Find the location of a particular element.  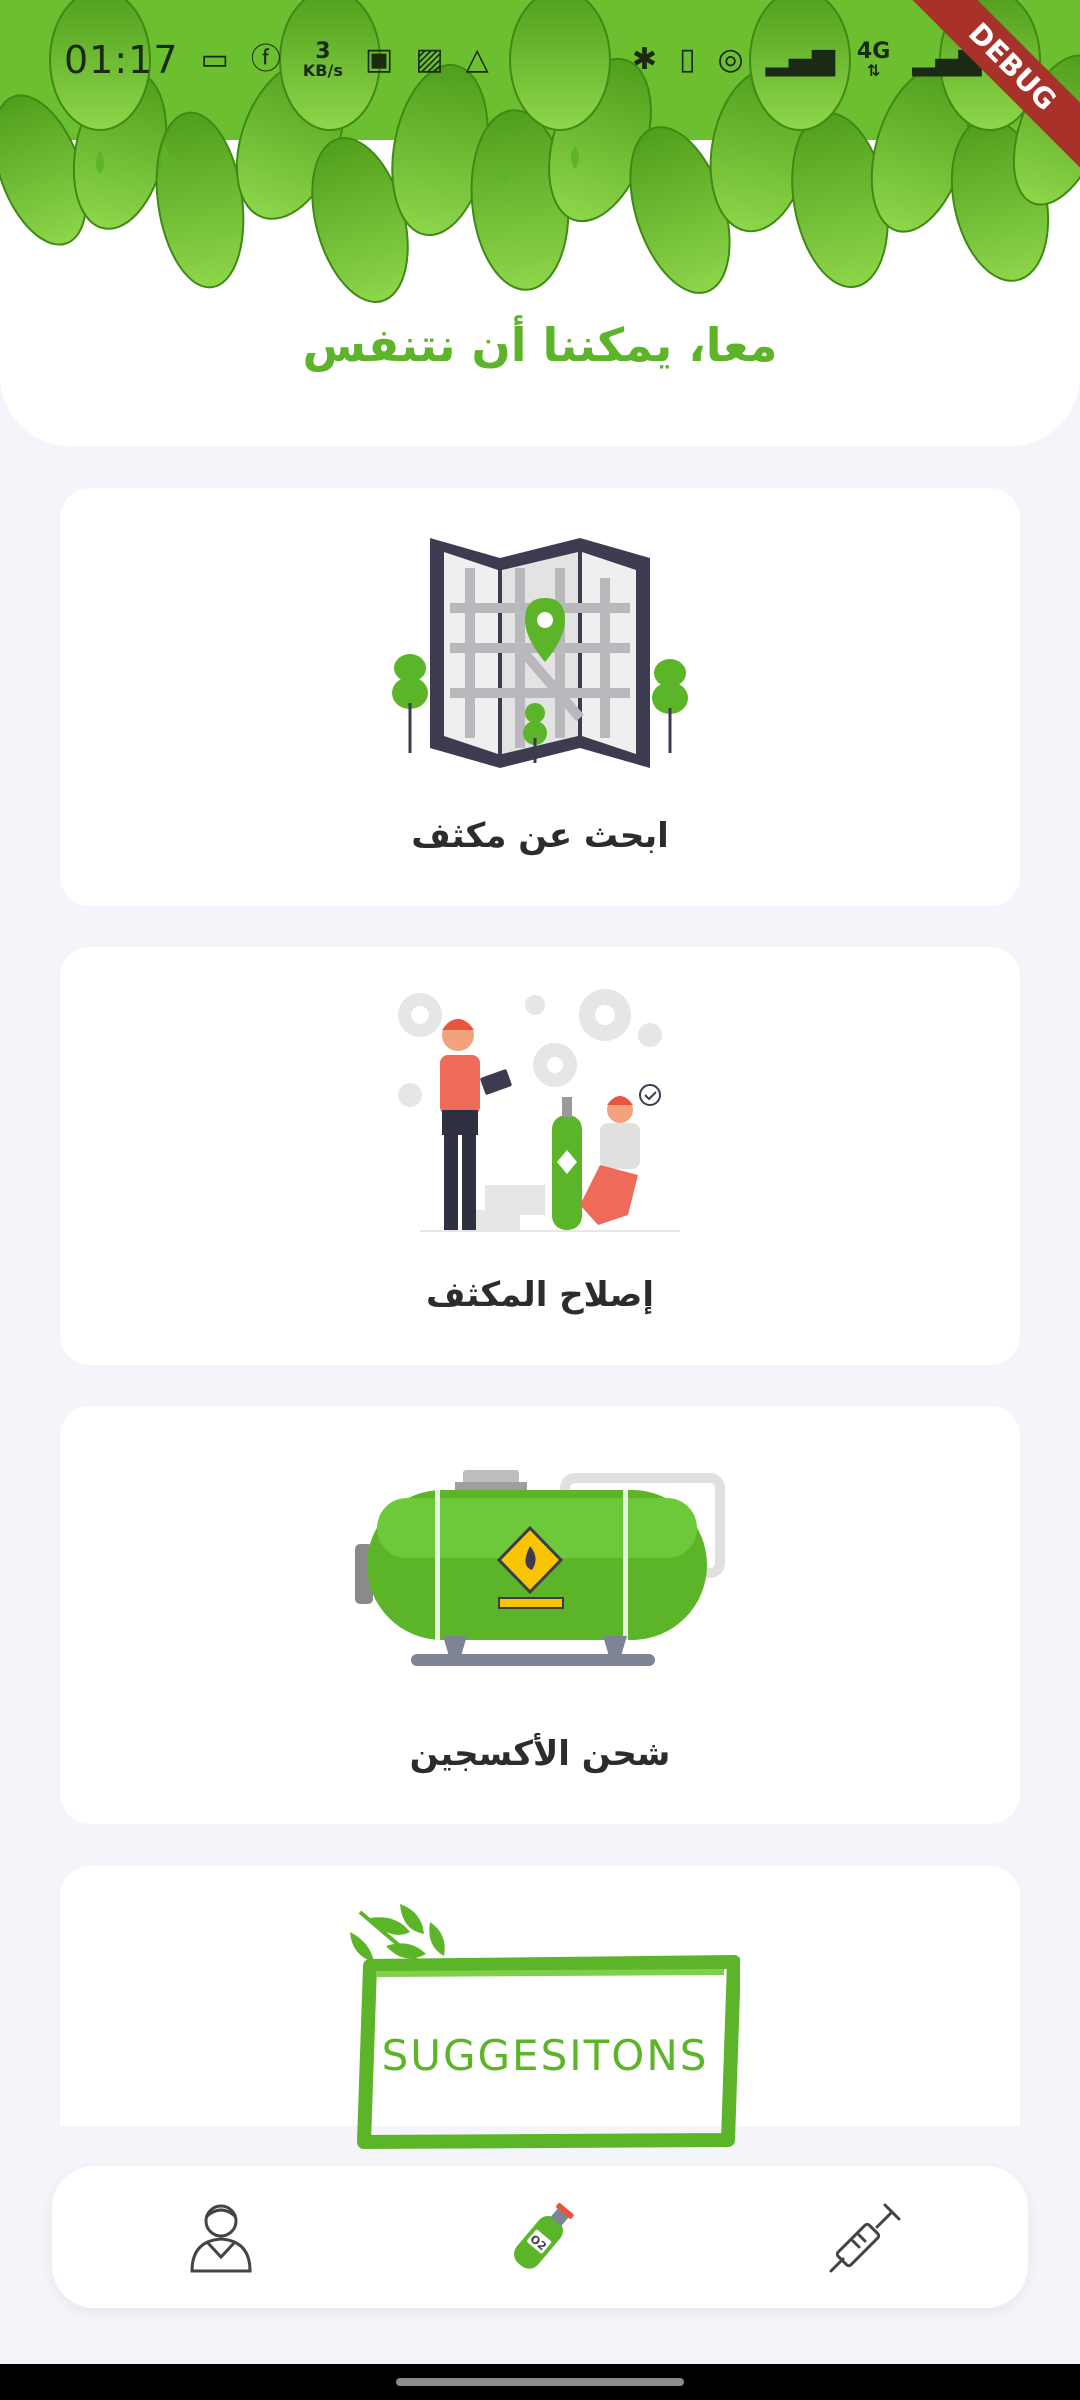

network-speed-unit: KB/s is located at coordinates (322, 70).